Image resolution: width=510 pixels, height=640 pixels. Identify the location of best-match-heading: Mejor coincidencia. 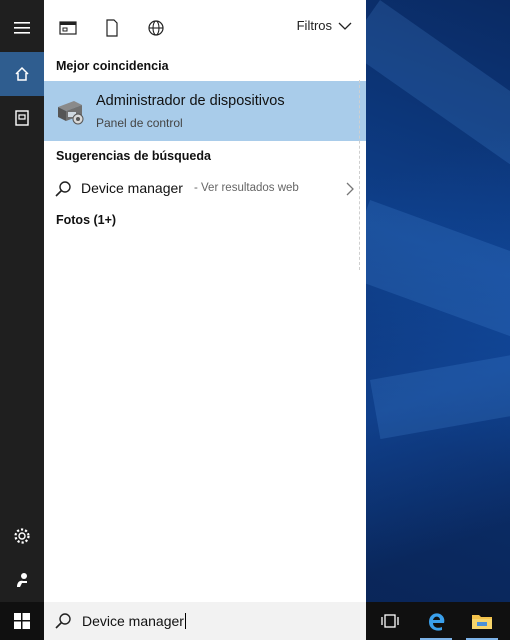
(112, 66).